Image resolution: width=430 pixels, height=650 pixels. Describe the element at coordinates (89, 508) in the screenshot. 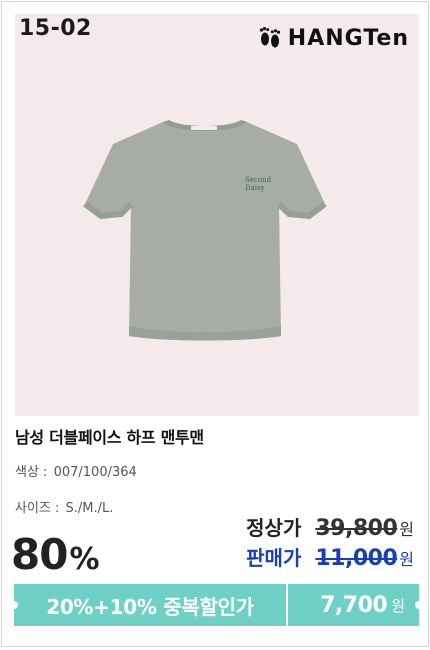

I see `size-value: S./M./L.` at that location.